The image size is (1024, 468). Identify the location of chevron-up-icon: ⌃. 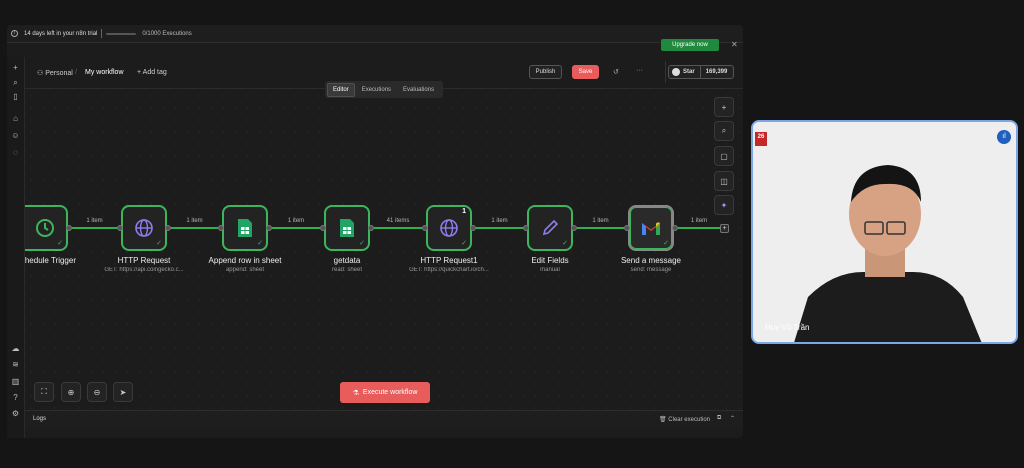
(732, 418).